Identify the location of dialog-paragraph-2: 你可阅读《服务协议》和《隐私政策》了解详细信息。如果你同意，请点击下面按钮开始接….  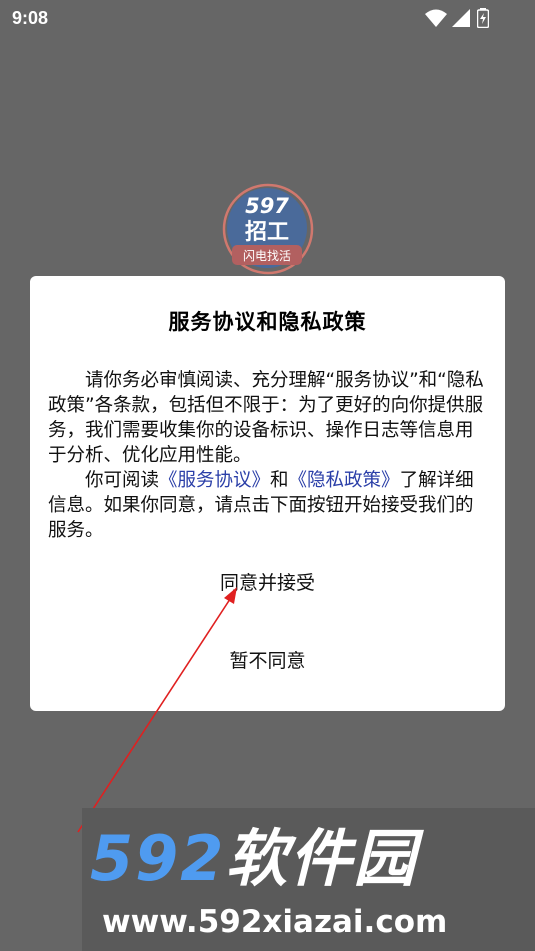
(269, 505).